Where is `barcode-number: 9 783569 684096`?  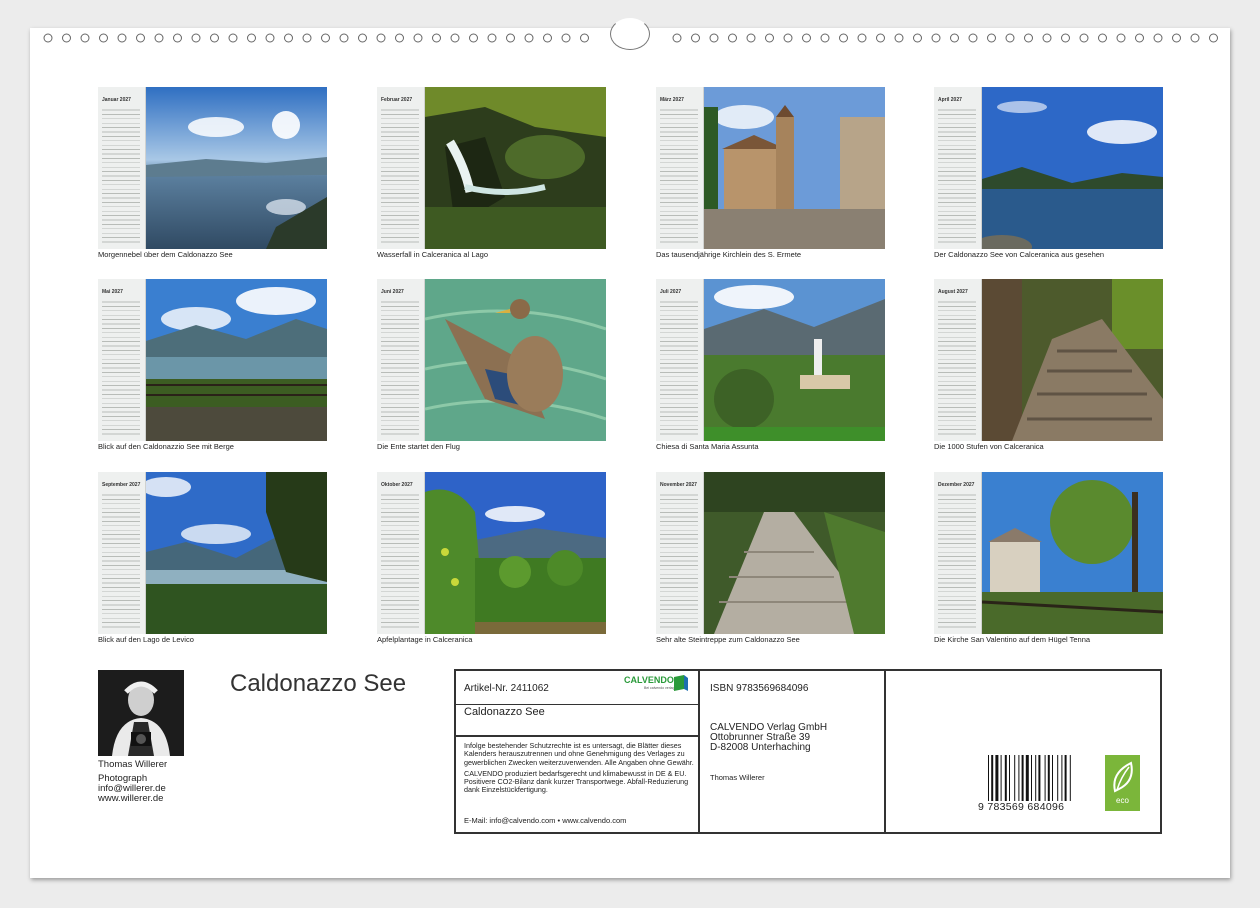
barcode-number: 9 783569 684096 is located at coordinates (1021, 807).